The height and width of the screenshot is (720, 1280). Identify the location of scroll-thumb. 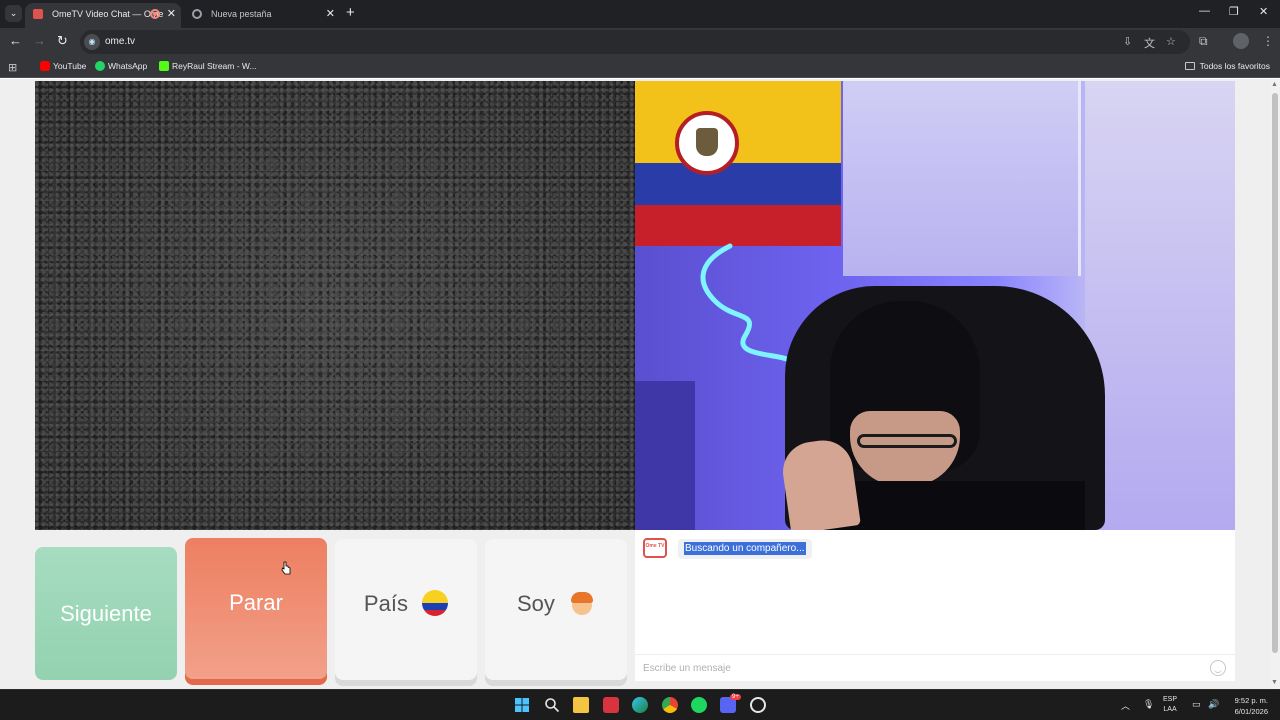
(1275, 373).